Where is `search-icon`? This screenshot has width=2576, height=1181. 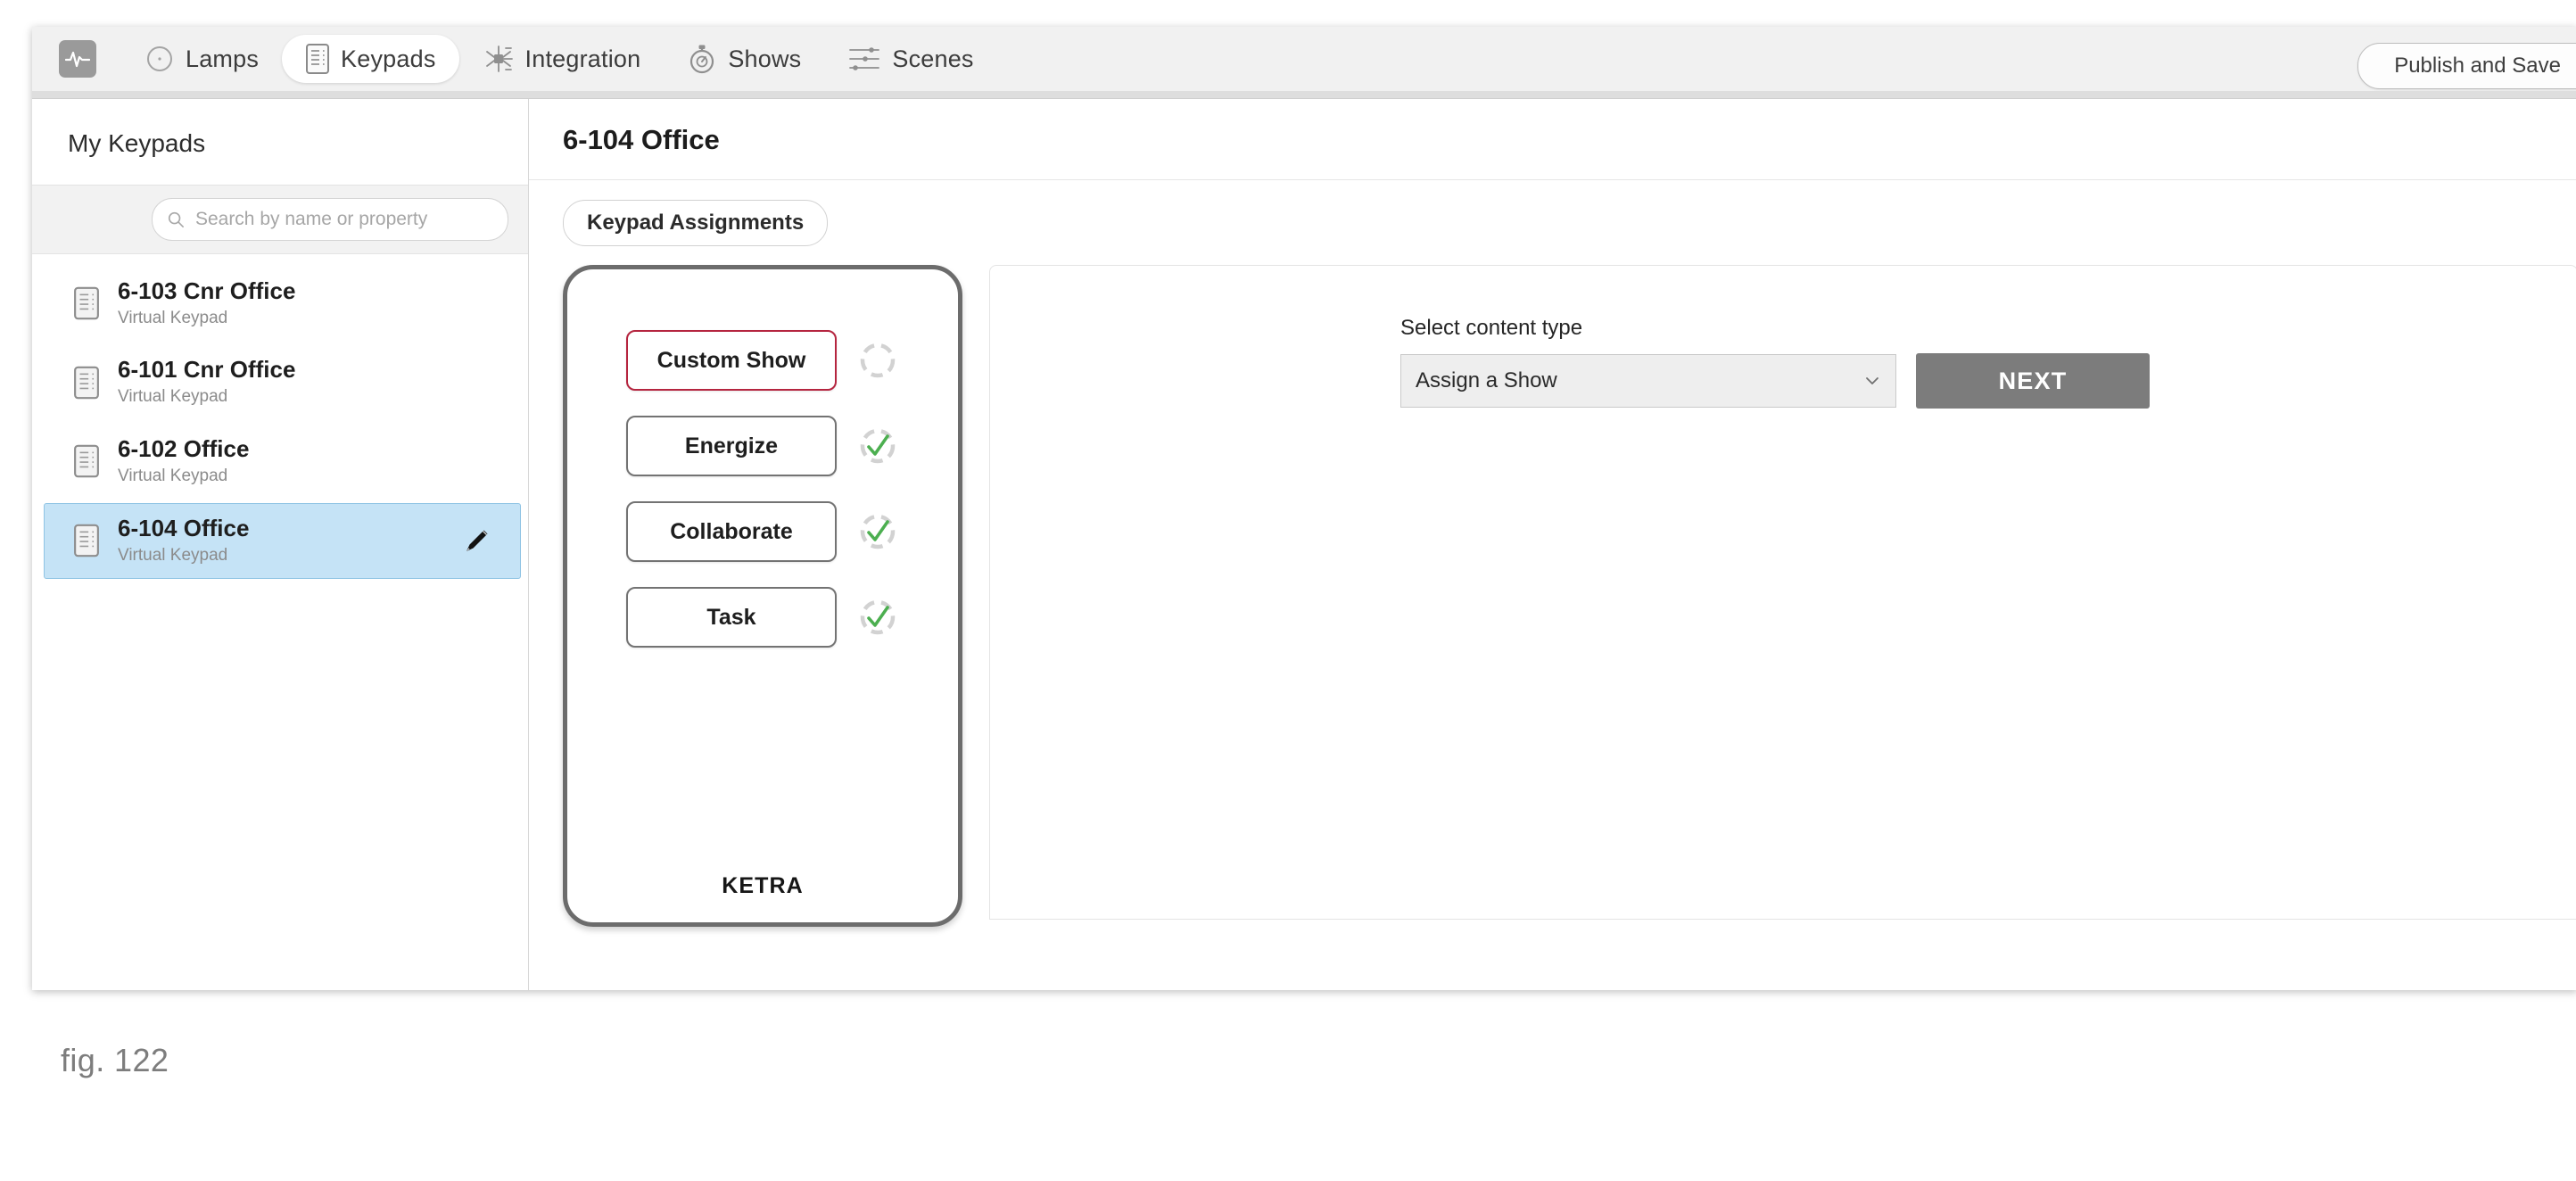 search-icon is located at coordinates (176, 219).